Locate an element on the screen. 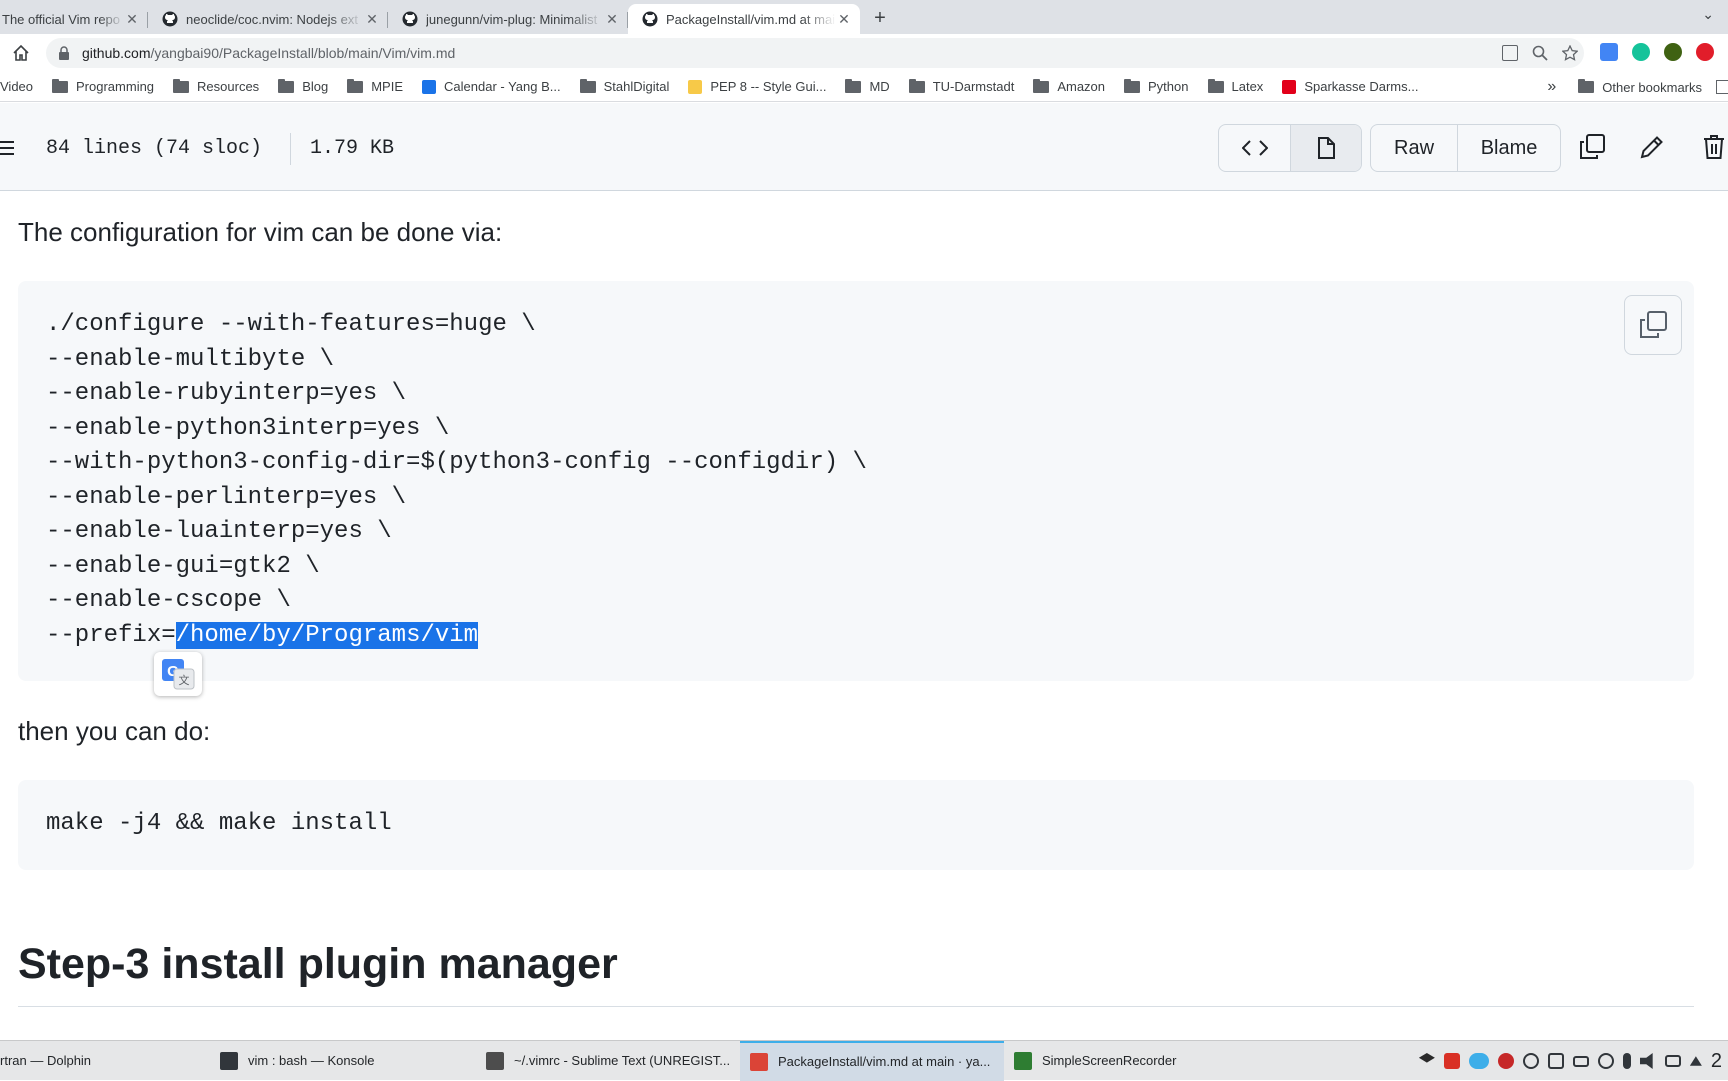 The width and height of the screenshot is (1728, 1081). selected-text: /home/by/Programs/vim is located at coordinates (327, 635).